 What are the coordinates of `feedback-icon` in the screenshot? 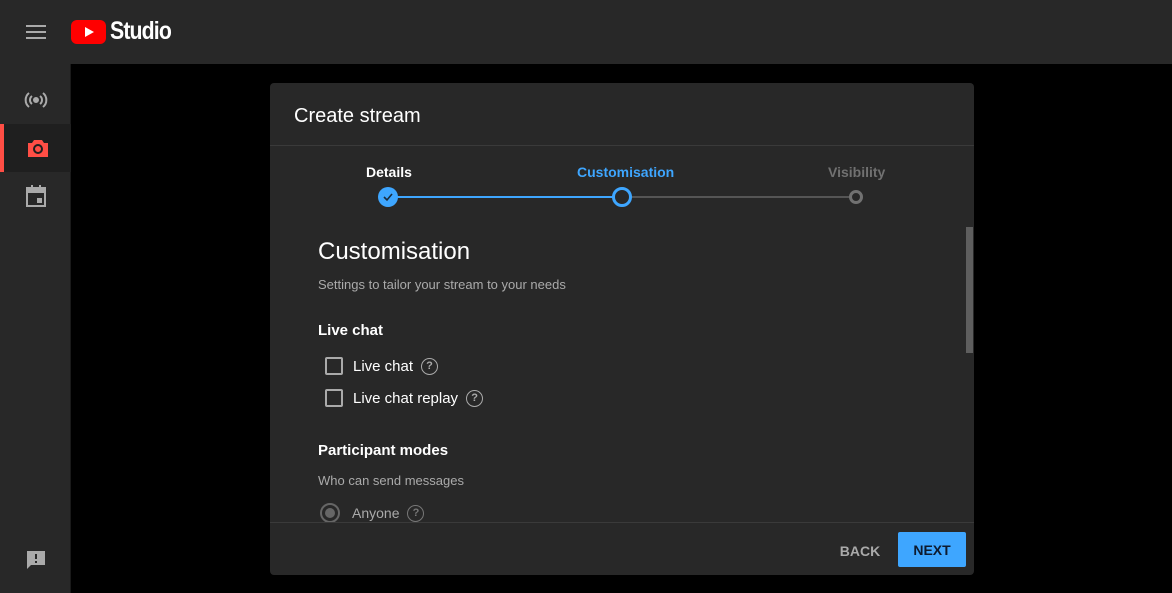 It's located at (35, 560).